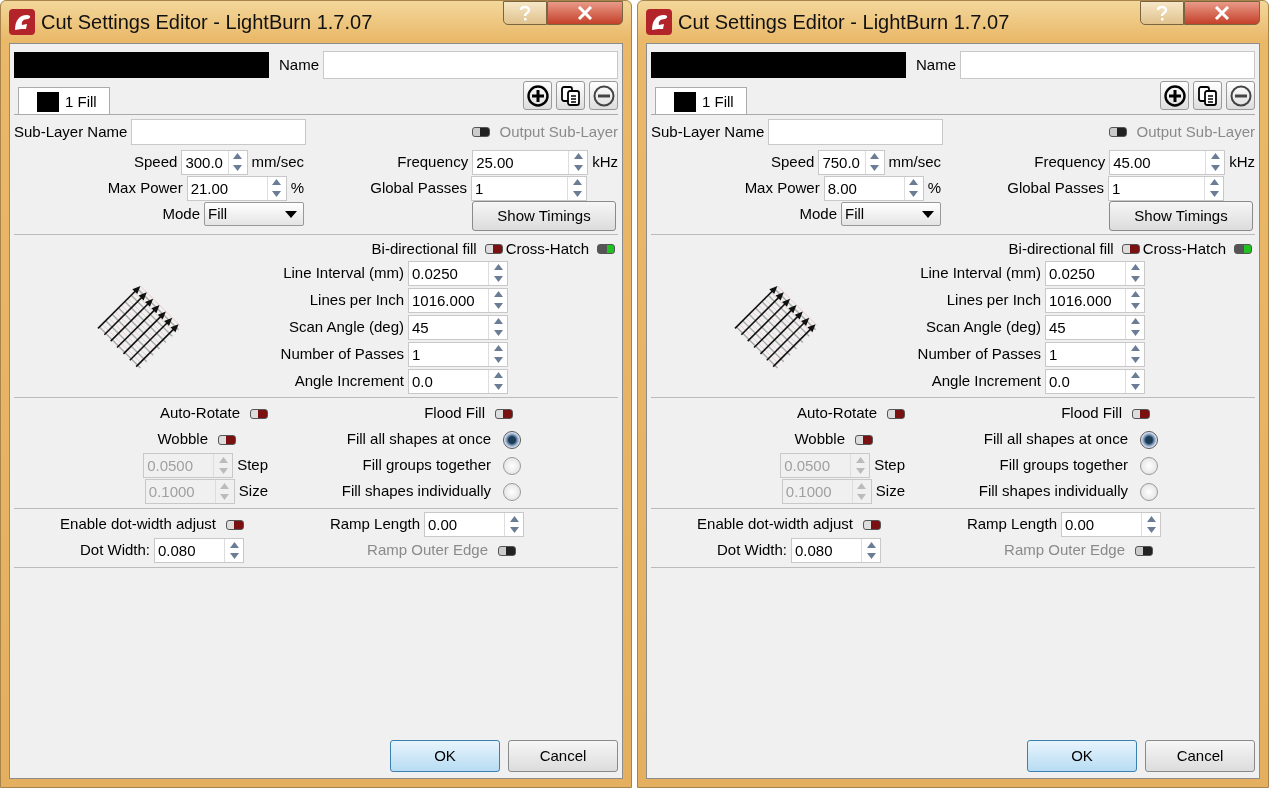 The image size is (1275, 790). What do you see at coordinates (343, 272) in the screenshot?
I see `field-label: Line Interval (mm)` at bounding box center [343, 272].